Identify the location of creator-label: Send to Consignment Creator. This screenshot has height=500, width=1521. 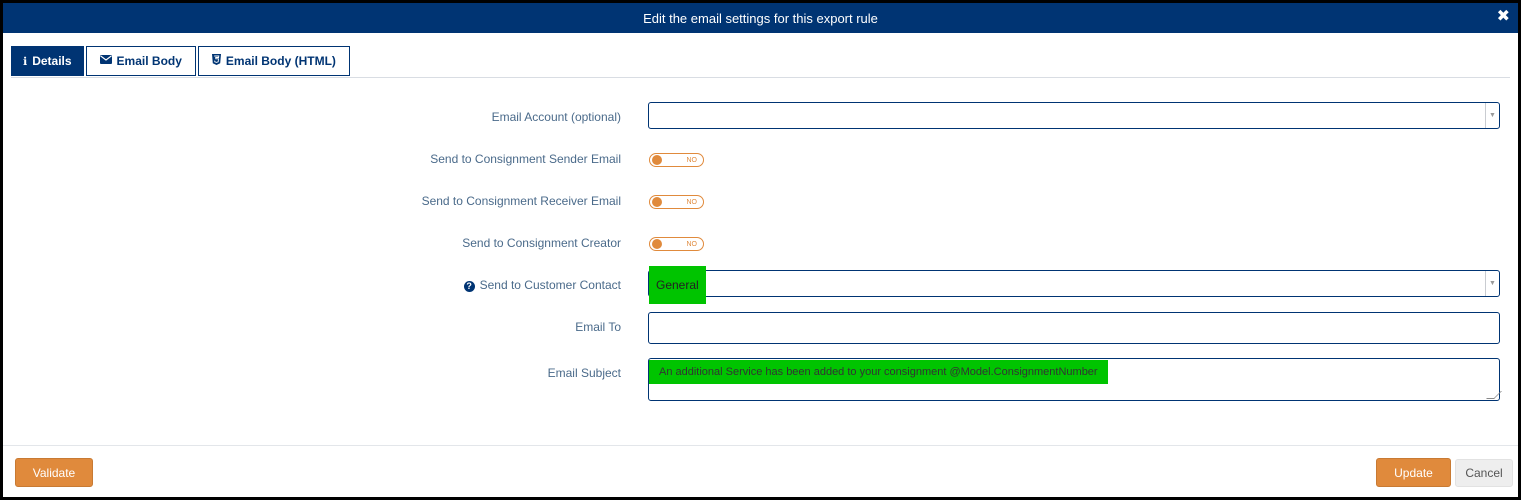
(541, 243).